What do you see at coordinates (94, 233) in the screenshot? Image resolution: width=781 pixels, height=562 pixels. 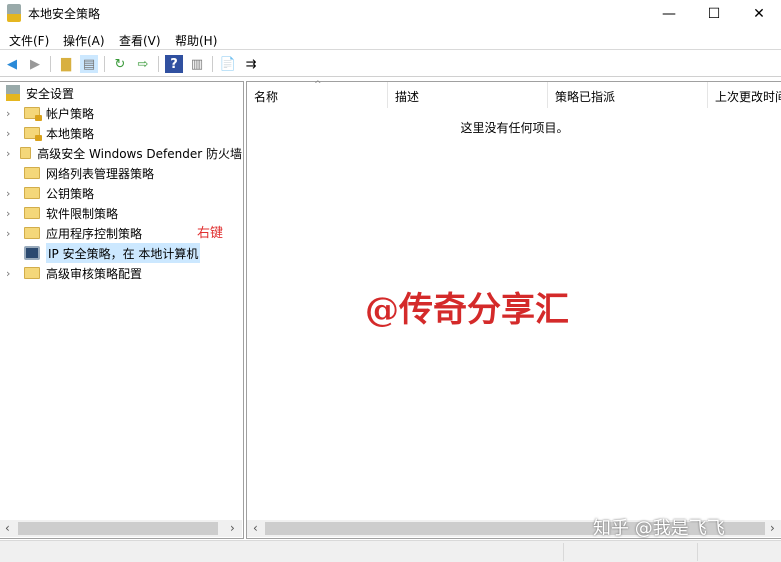 I see `tree-item-label: 应用程序控制策略` at bounding box center [94, 233].